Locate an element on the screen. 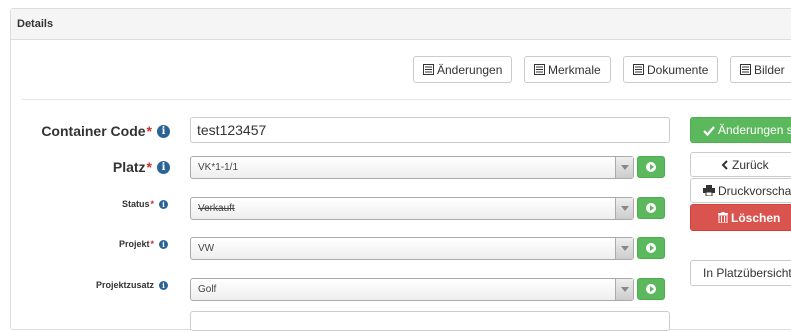  panel-heading: Details is located at coordinates (401, 24).